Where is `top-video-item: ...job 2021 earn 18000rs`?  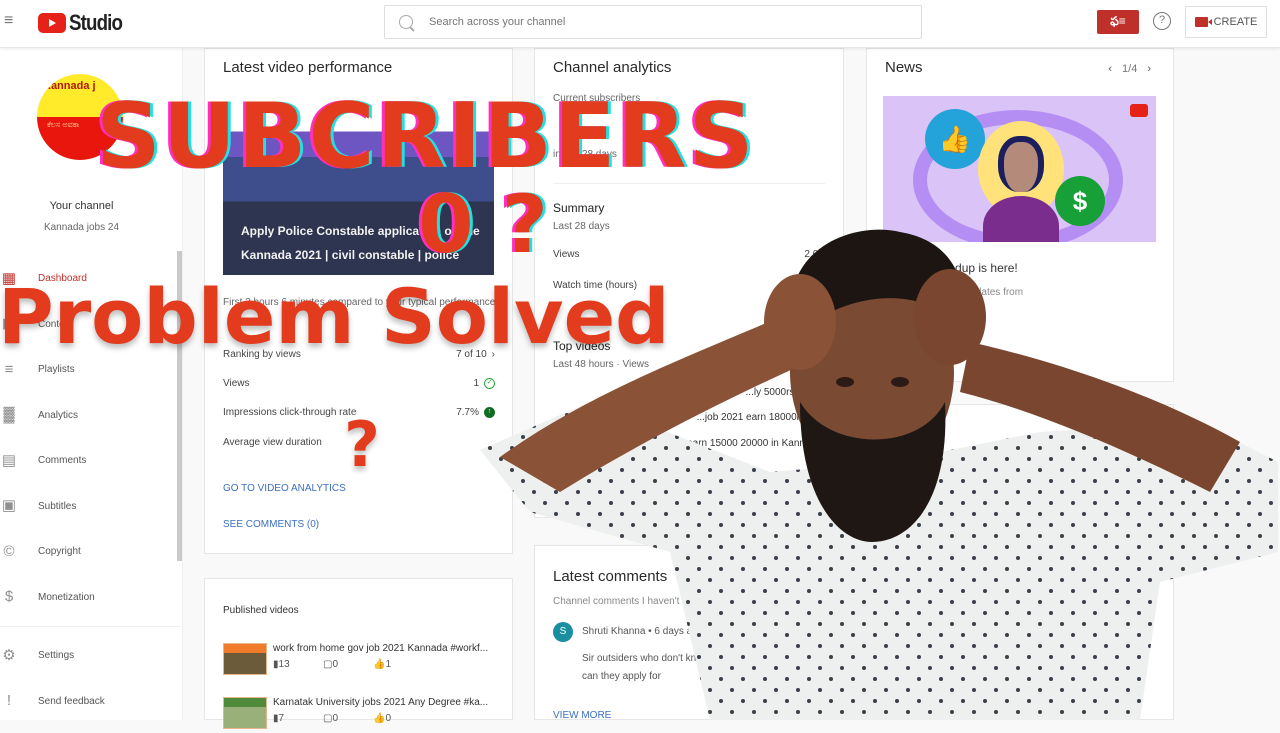 top-video-item: ...job 2021 earn 18000rs is located at coordinates (689, 417).